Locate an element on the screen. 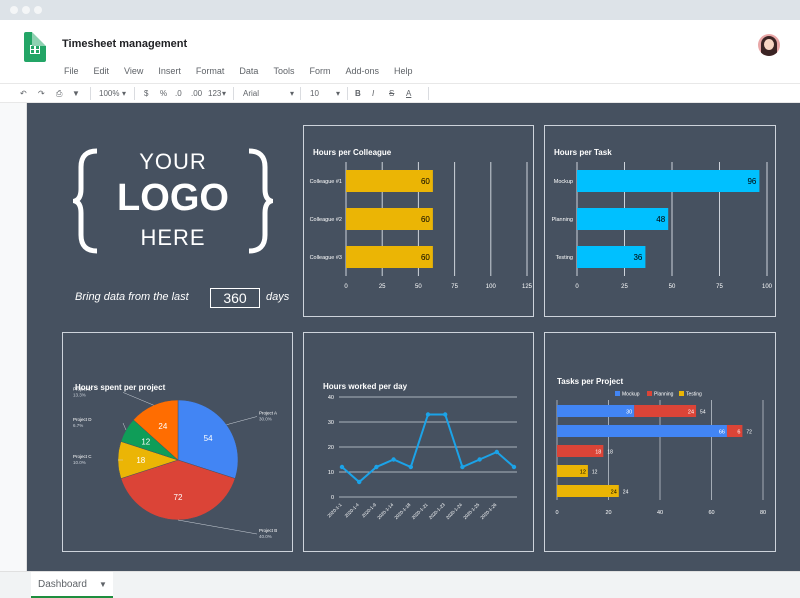 Image resolution: width=800 pixels, height=598 pixels. y-tick-label: 40 is located at coordinates (331, 398).